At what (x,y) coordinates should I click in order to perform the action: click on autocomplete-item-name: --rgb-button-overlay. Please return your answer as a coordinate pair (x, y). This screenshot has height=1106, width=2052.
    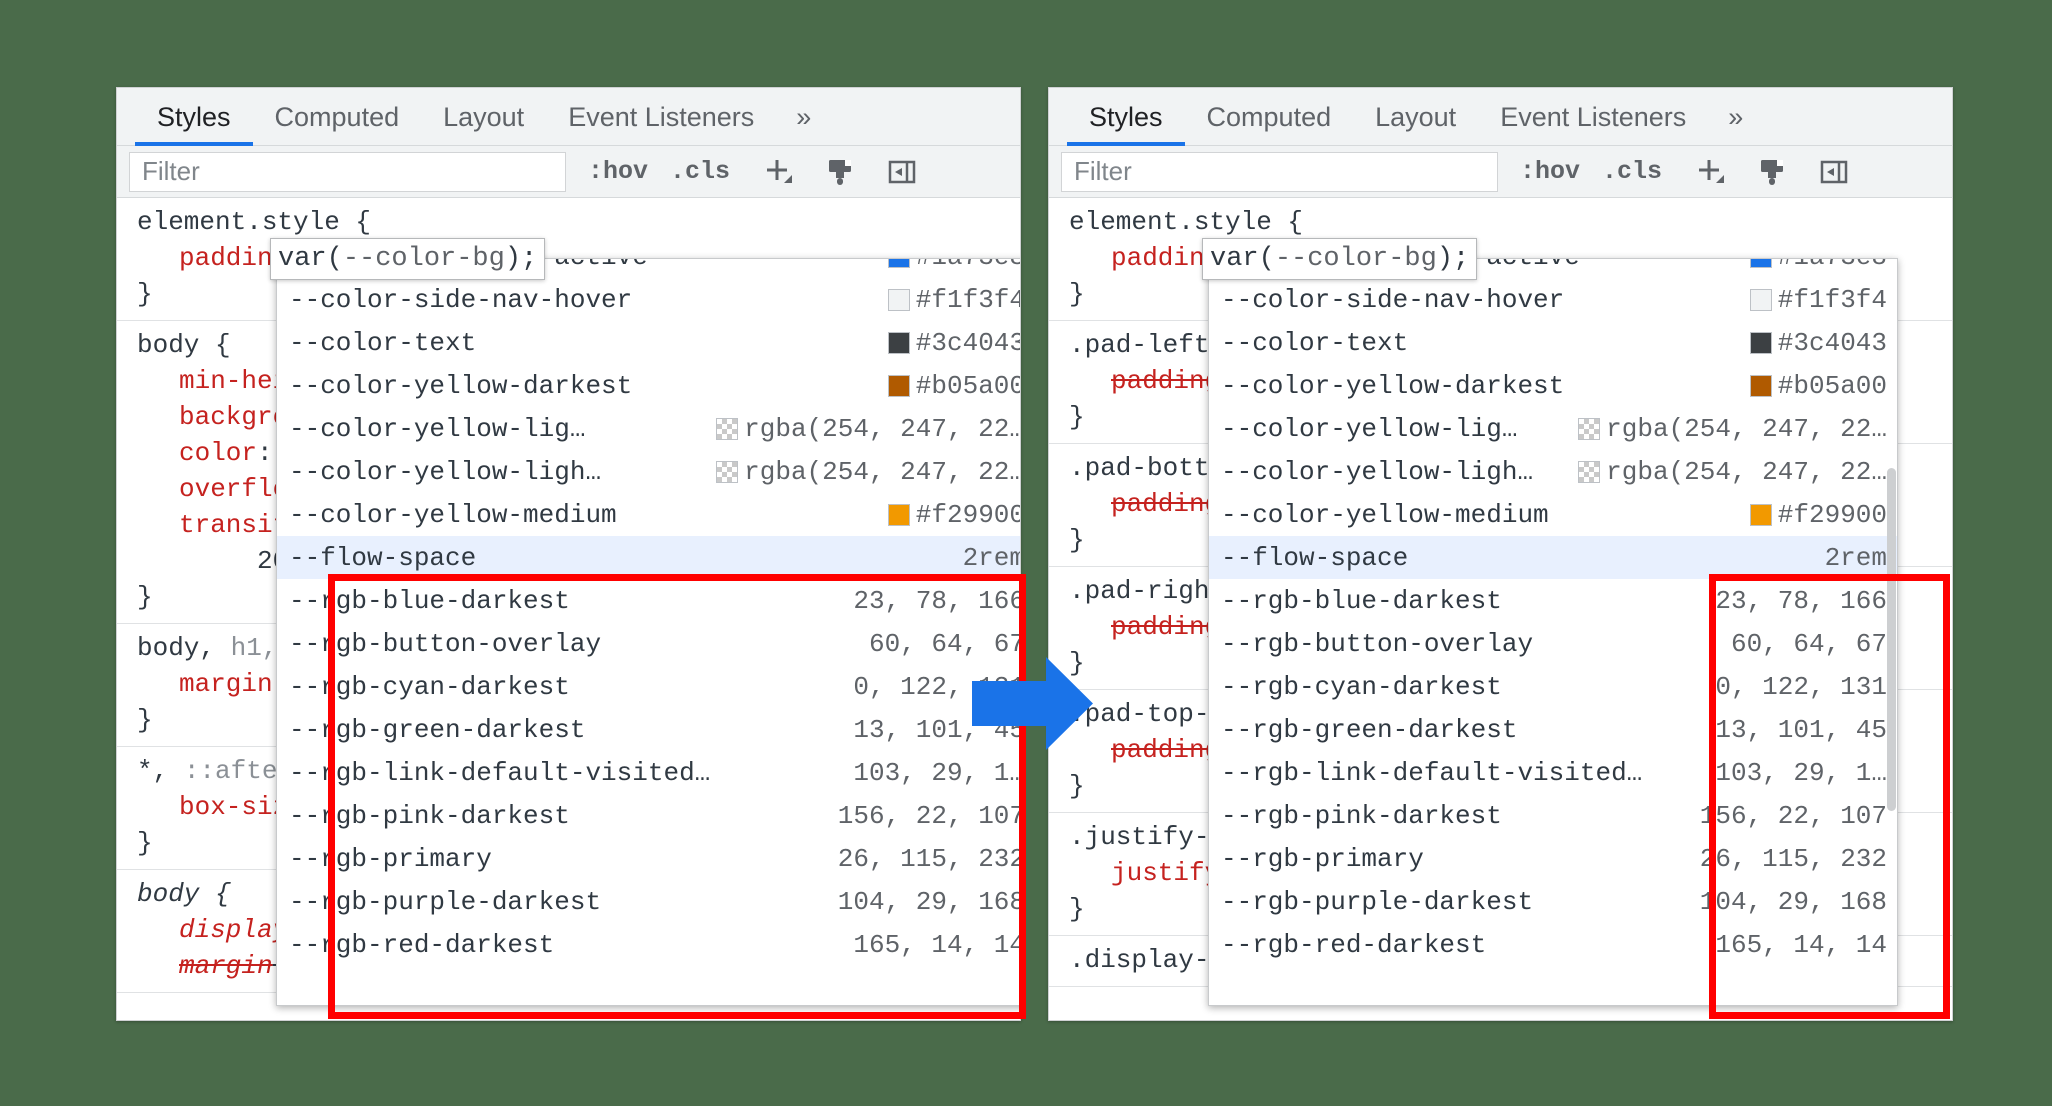
    Looking at the image, I should click on (1377, 643).